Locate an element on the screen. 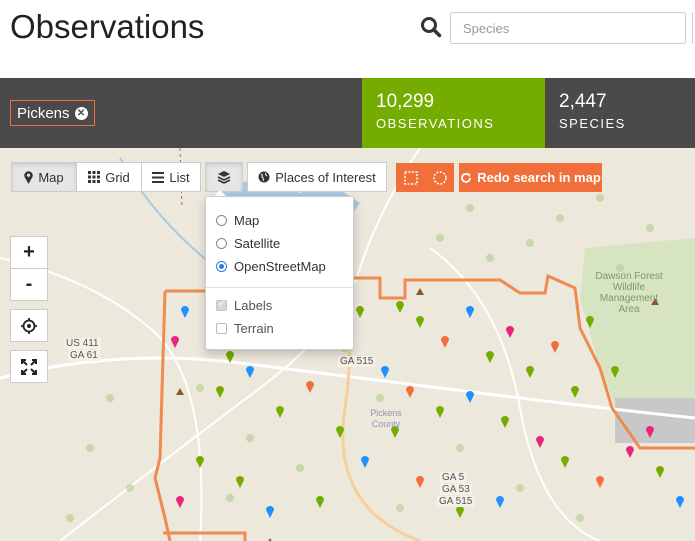 The width and height of the screenshot is (695, 541). map-view-label: Map is located at coordinates (51, 177).